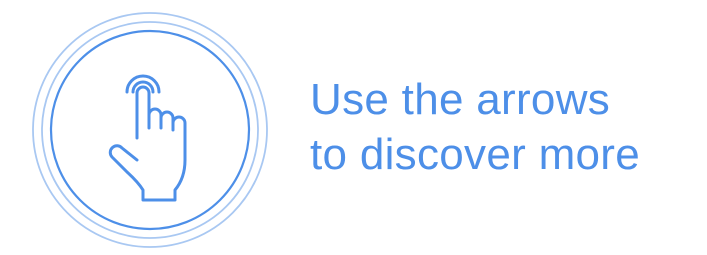  What do you see at coordinates (147, 138) in the screenshot?
I see `hand-glyph` at bounding box center [147, 138].